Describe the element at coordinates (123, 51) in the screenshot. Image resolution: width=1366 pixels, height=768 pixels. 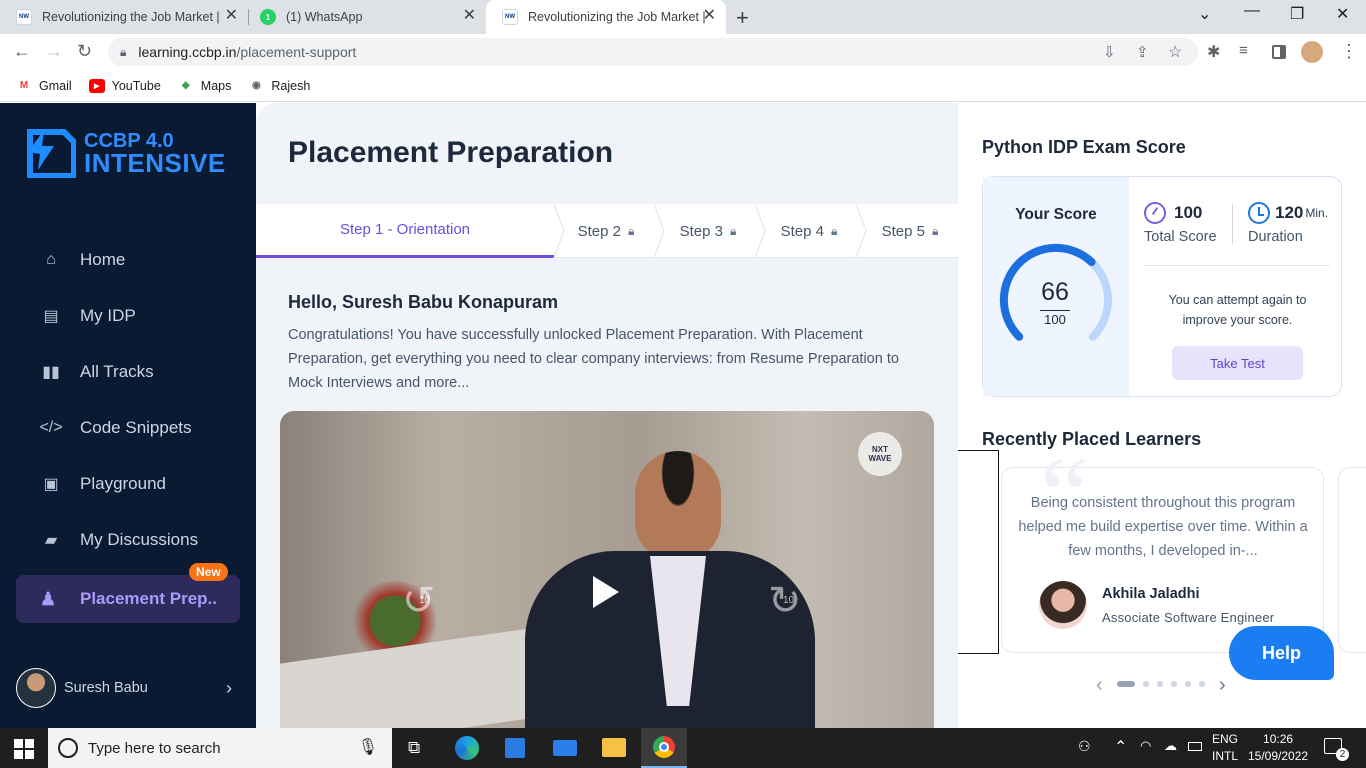
I see `lock-icon: 🔒︎` at that location.